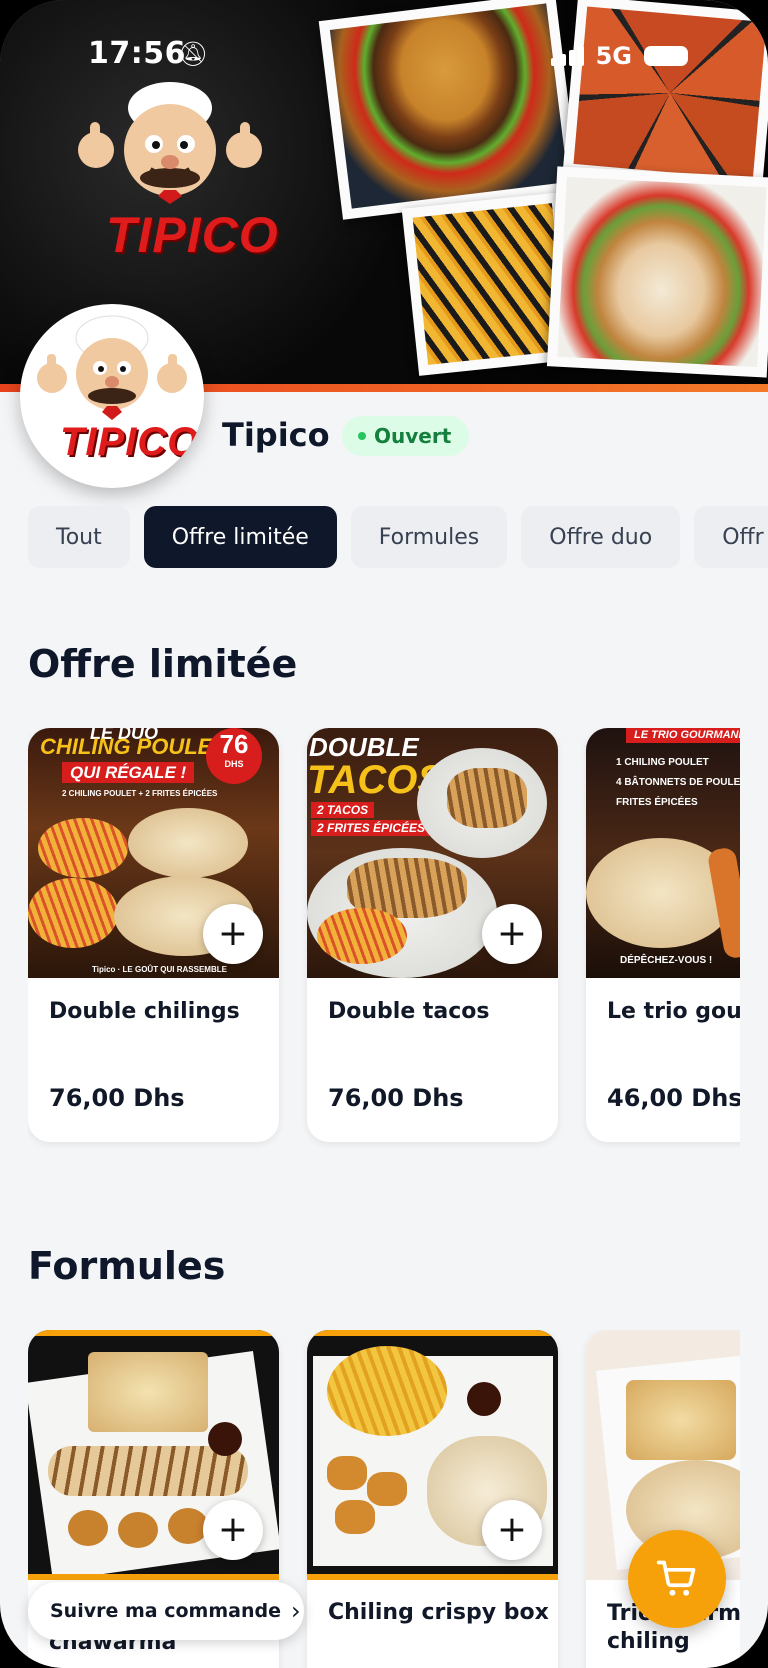  I want to click on banner-logo: TIPICO, so click(174, 173).